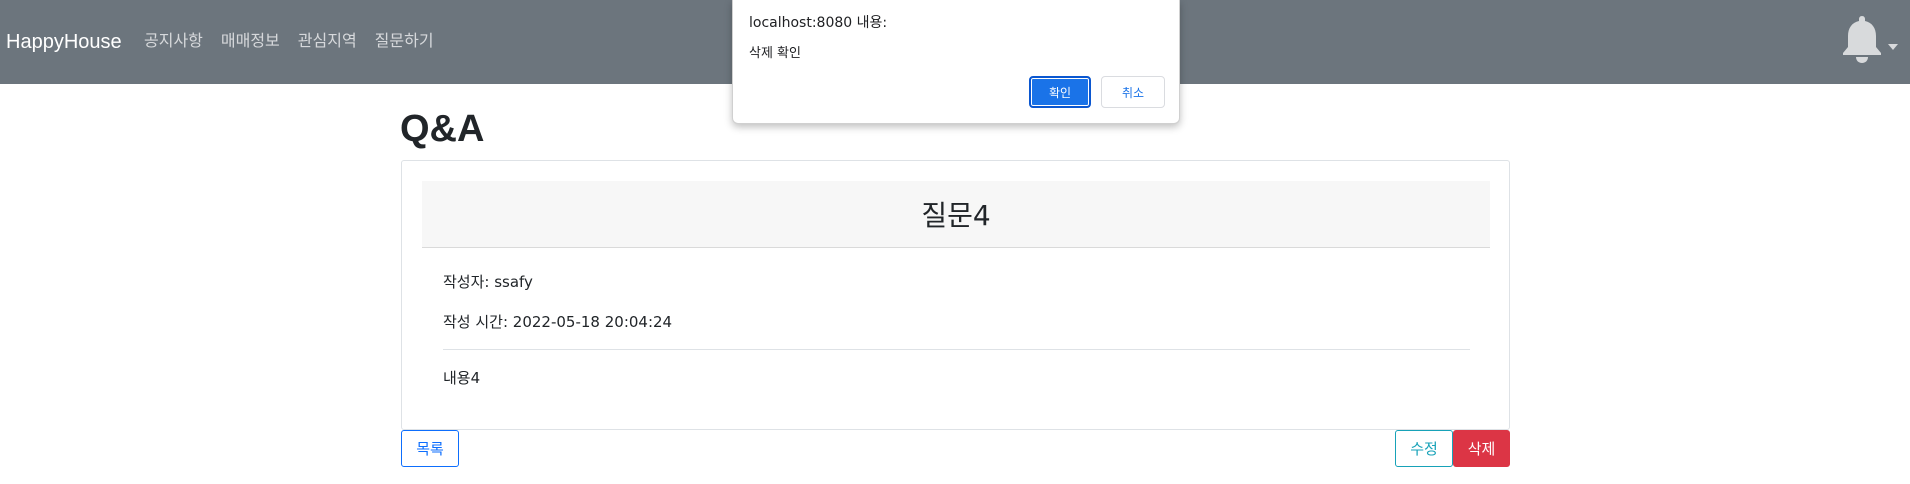 The width and height of the screenshot is (1910, 484). What do you see at coordinates (1424, 448) in the screenshot?
I see `edit-button: 수정` at bounding box center [1424, 448].